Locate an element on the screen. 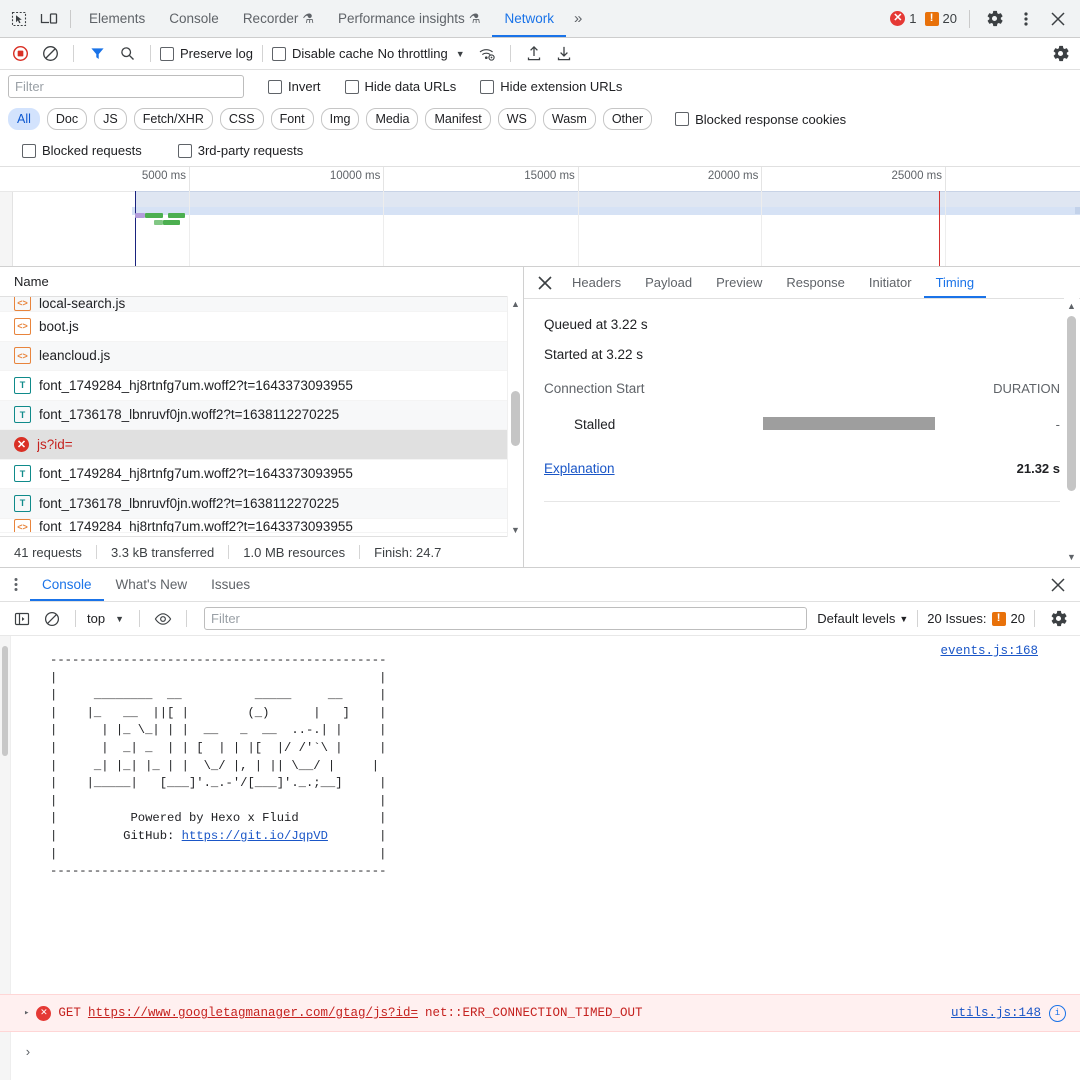 The height and width of the screenshot is (1080, 1080). device-toolbar-icon is located at coordinates (49, 19).